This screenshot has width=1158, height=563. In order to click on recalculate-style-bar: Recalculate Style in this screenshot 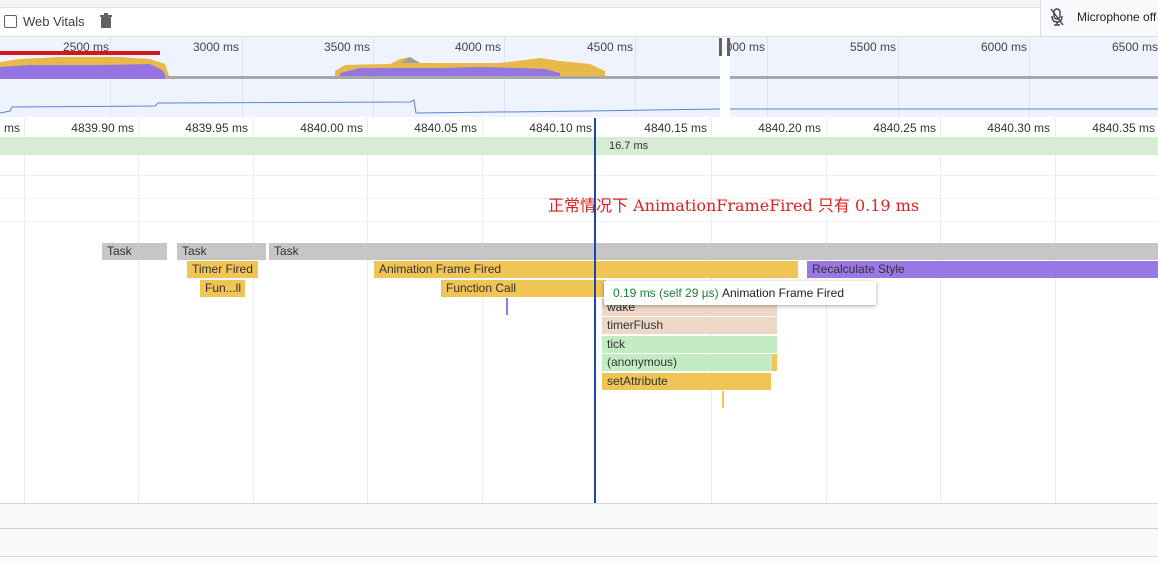, I will do `click(982, 269)`.